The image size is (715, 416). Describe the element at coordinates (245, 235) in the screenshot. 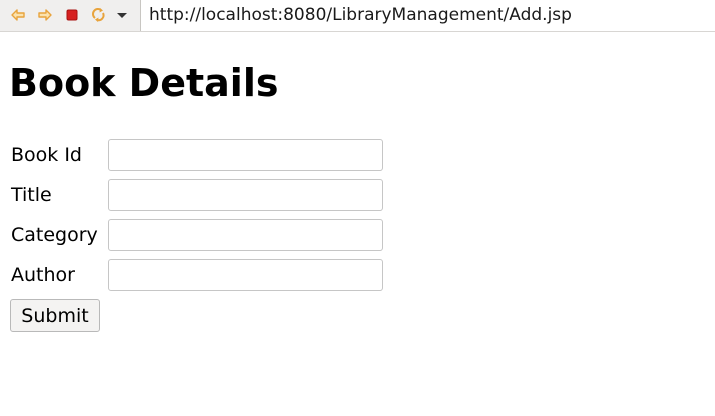

I see `category-input` at that location.